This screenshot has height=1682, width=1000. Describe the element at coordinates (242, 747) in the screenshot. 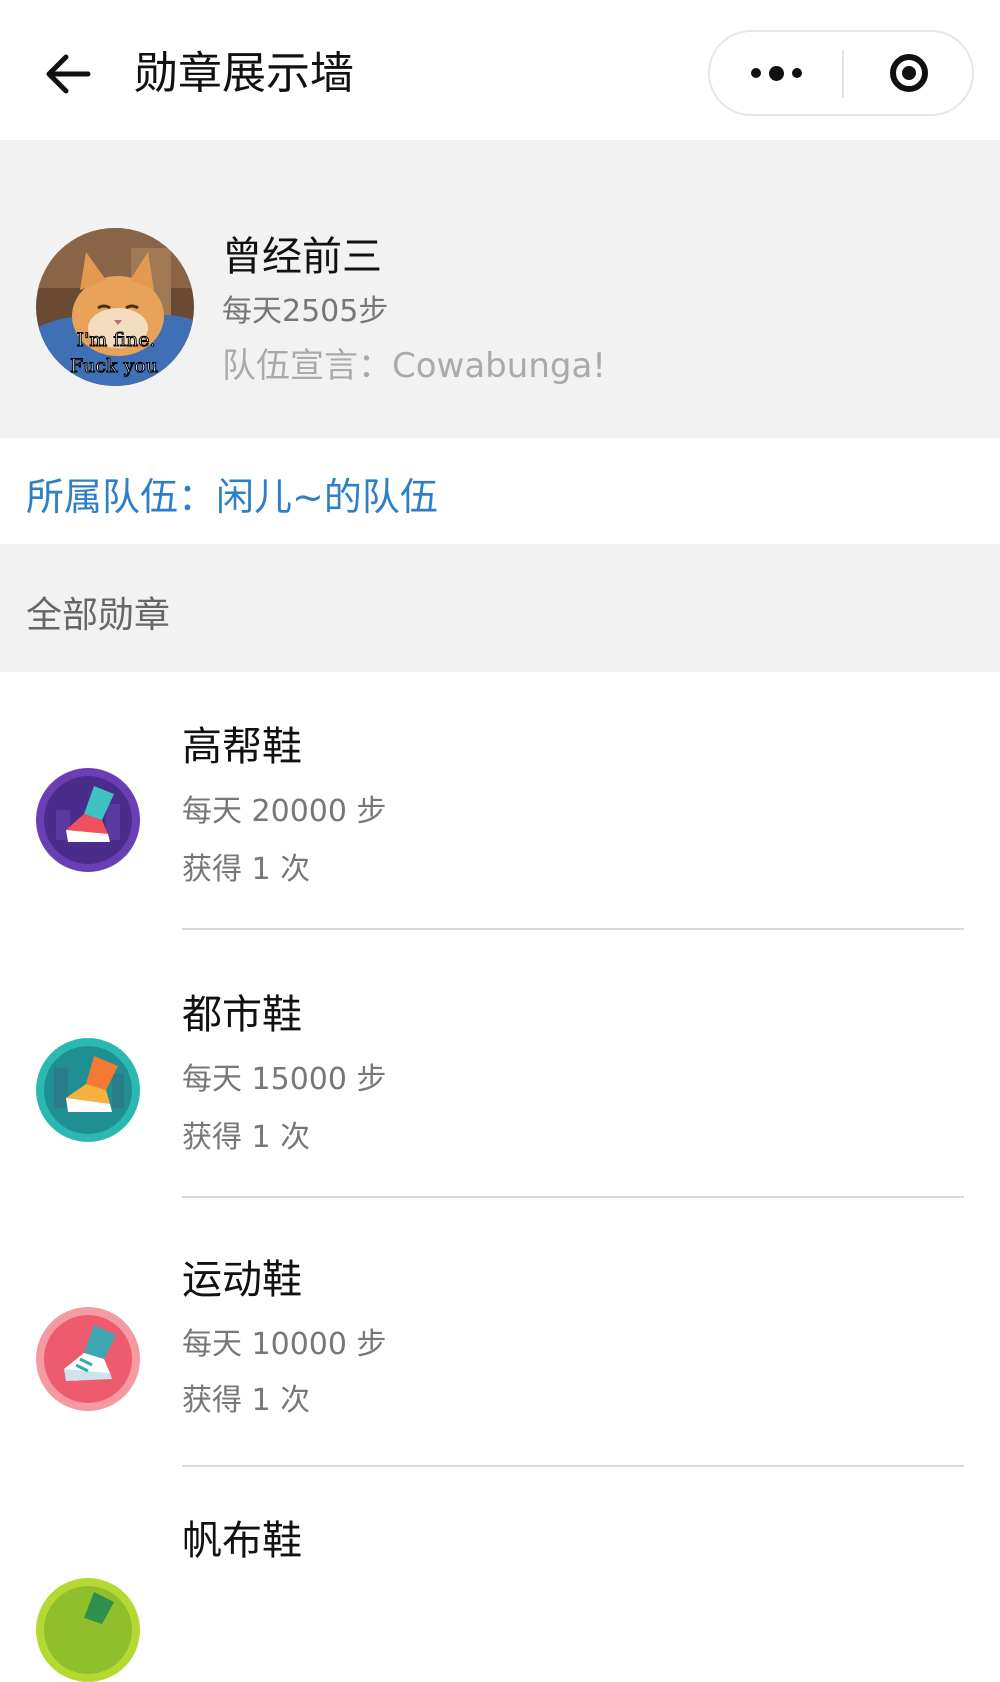

I see `badge-name: 高帮鞋` at that location.